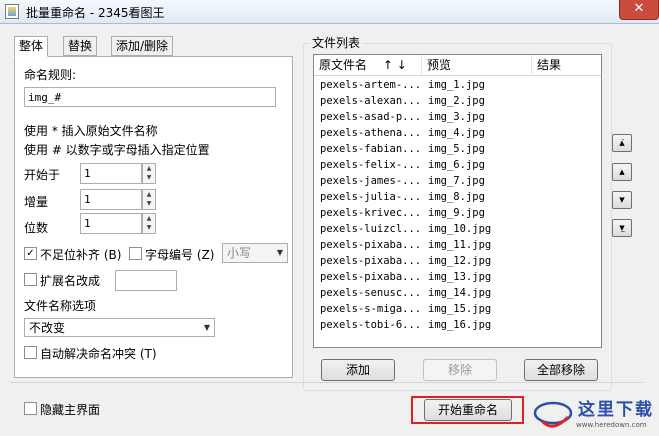  What do you see at coordinates (639, 10) in the screenshot?
I see `close-button: ✕` at bounding box center [639, 10].